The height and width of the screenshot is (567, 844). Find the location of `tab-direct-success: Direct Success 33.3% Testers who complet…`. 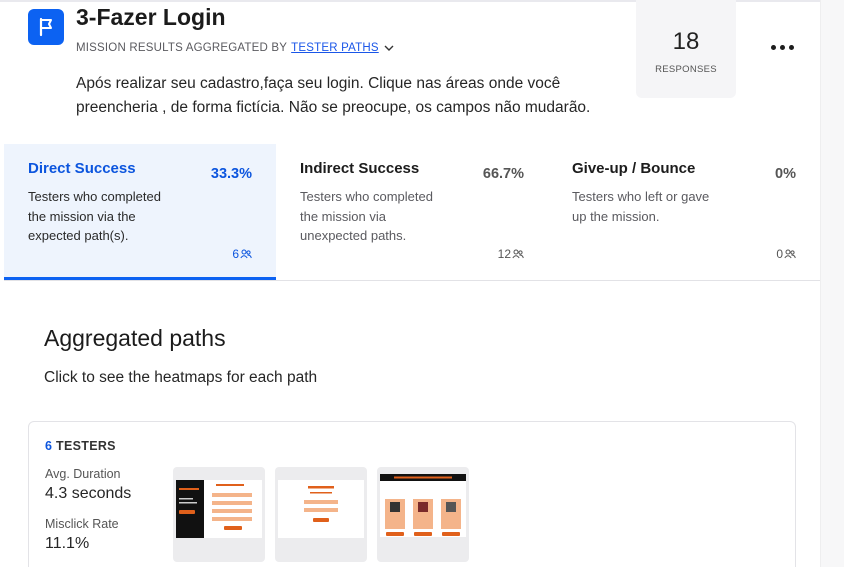

tab-direct-success: Direct Success 33.3% Testers who complet… is located at coordinates (140, 212).